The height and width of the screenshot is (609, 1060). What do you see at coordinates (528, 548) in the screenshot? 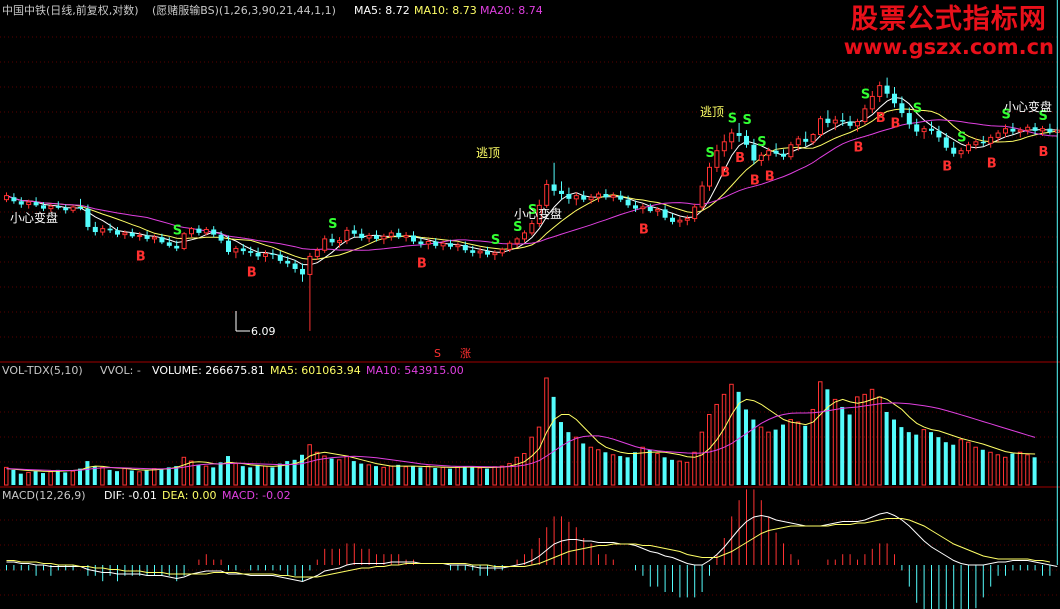
I see `dea-line` at bounding box center [528, 548].